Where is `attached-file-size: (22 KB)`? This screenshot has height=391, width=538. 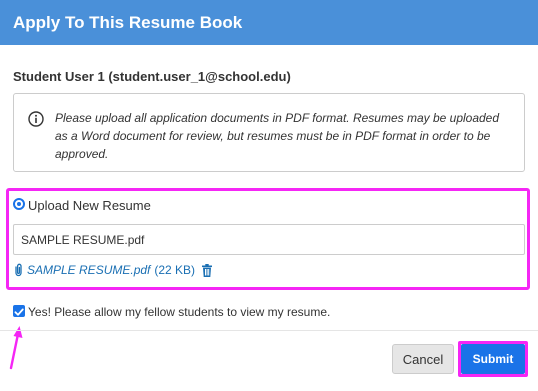 attached-file-size: (22 KB) is located at coordinates (175, 270).